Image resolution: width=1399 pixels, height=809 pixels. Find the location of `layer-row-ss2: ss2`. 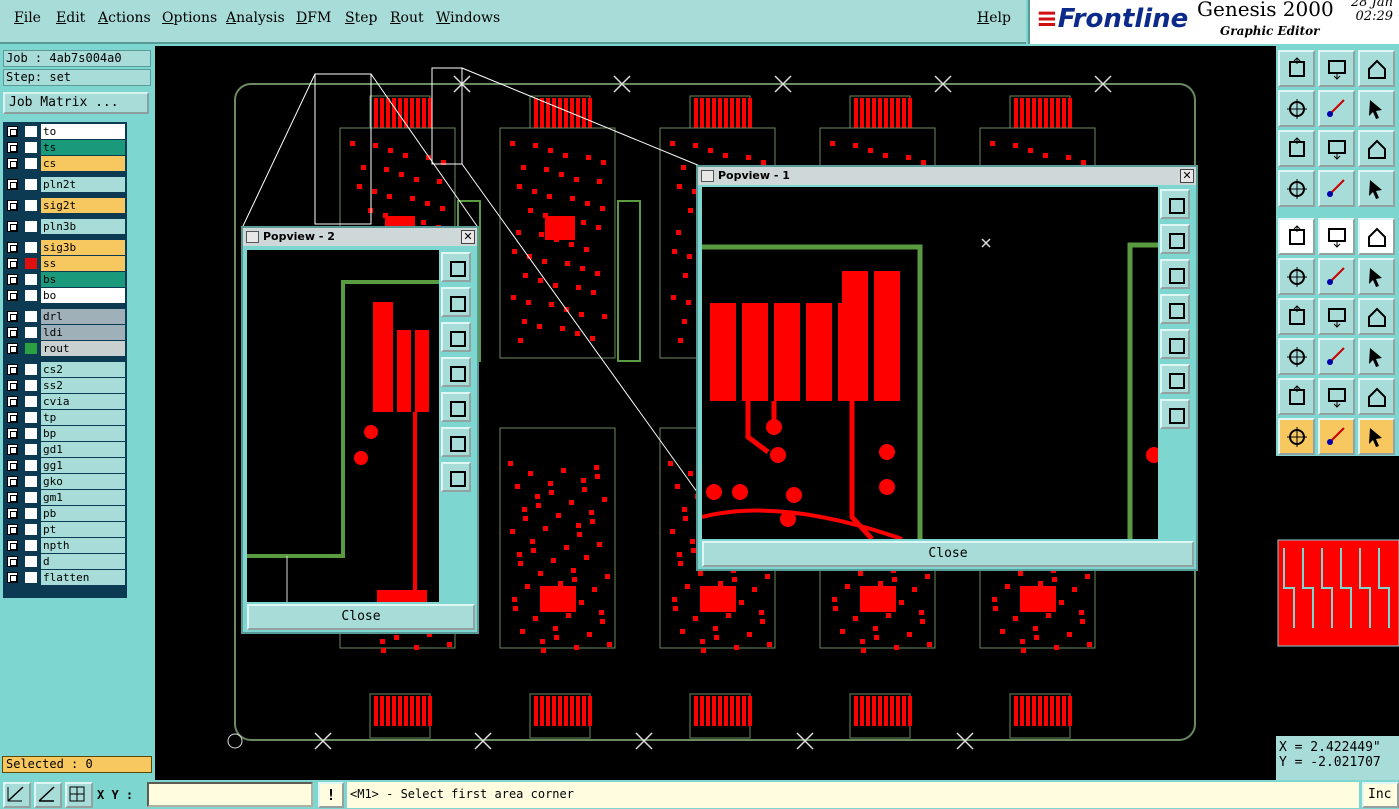

layer-row-ss2: ss2 is located at coordinates (65, 385).